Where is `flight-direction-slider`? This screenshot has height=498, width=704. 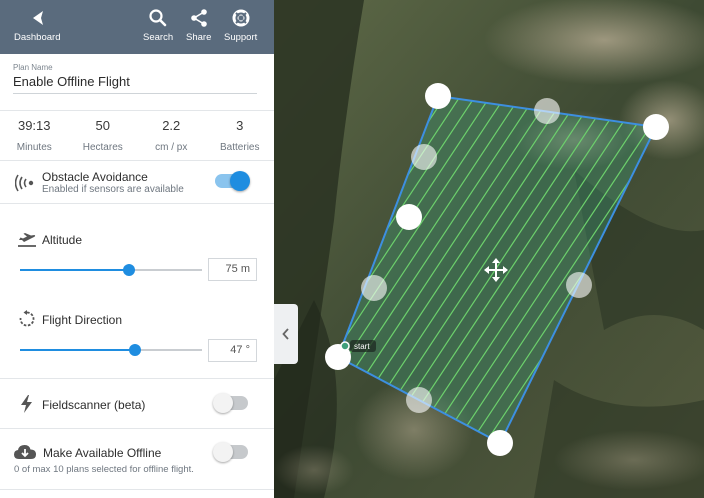
flight-direction-slider is located at coordinates (111, 350).